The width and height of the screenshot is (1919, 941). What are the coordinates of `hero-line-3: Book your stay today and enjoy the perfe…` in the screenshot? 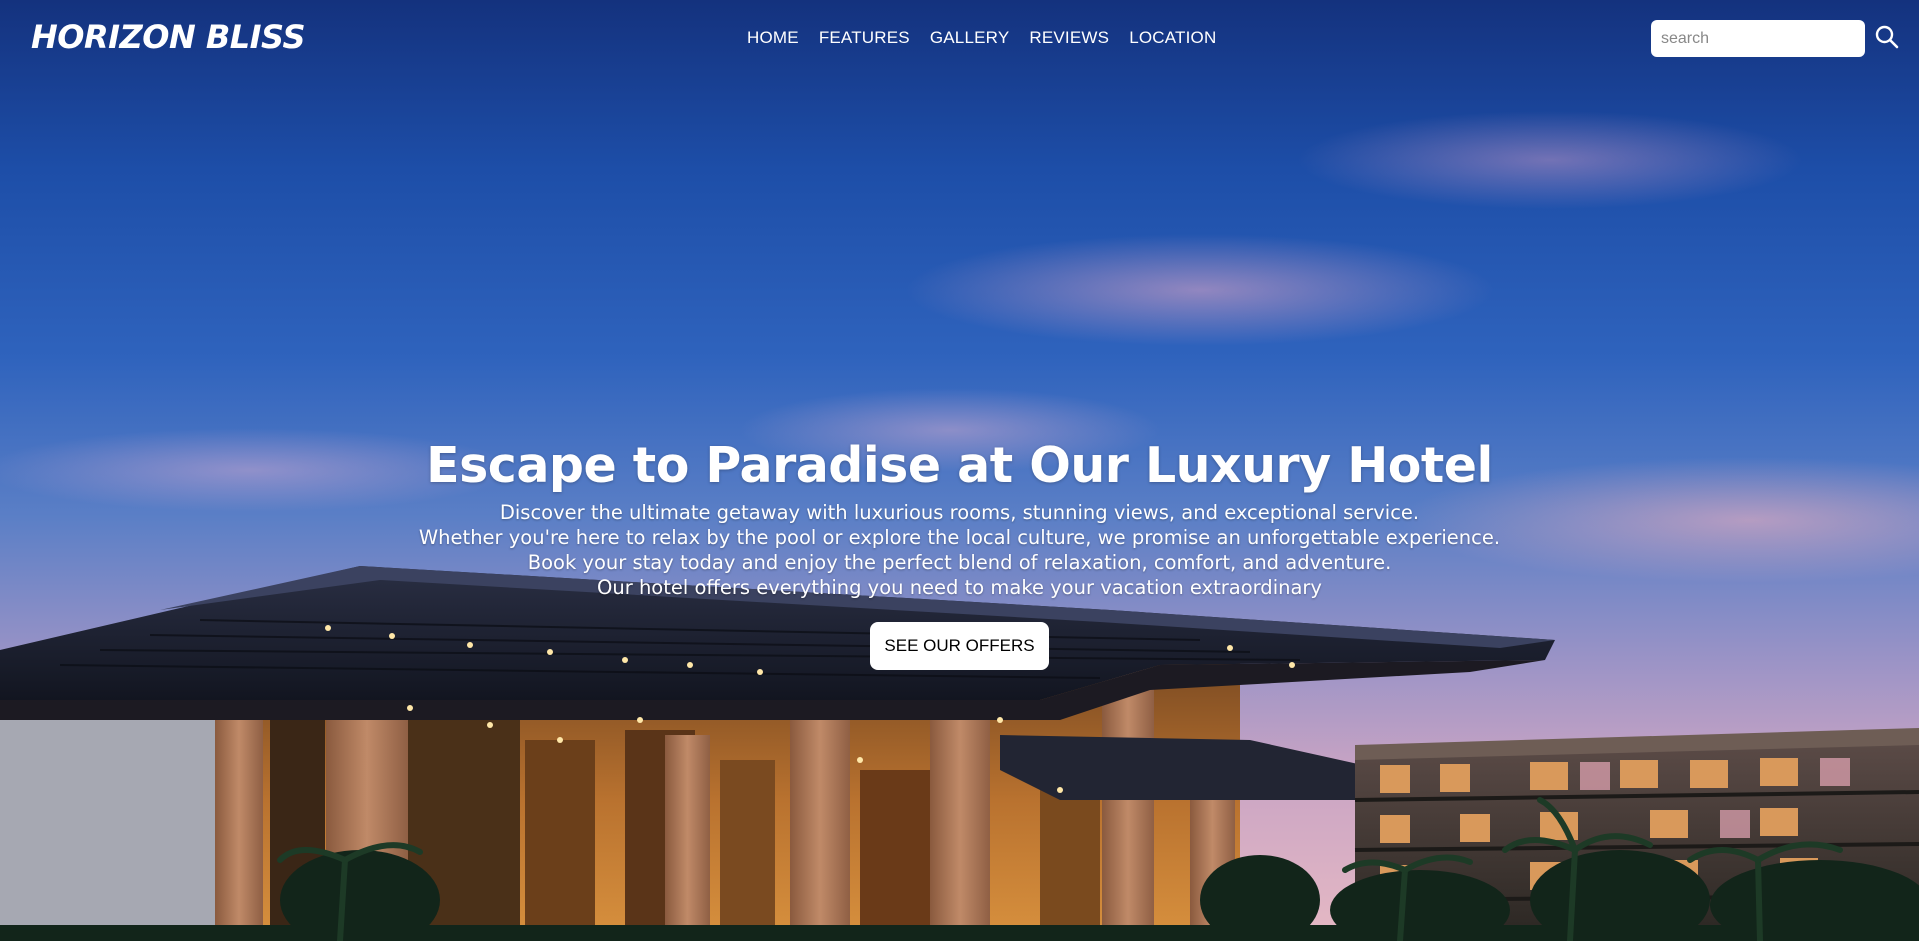 It's located at (959, 562).